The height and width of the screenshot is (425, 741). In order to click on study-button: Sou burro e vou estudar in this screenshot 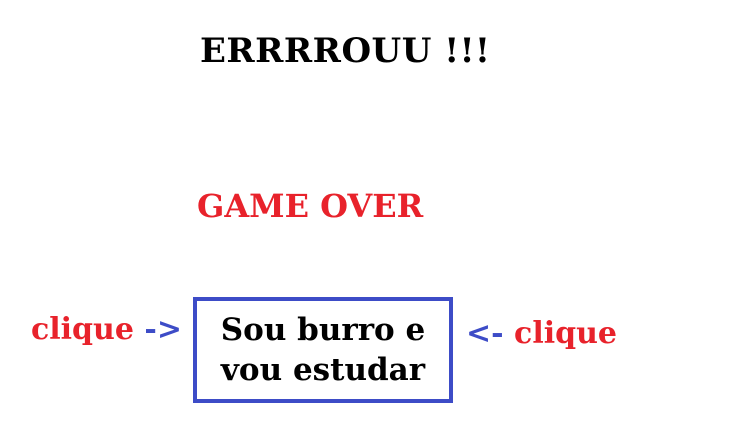, I will do `click(323, 350)`.